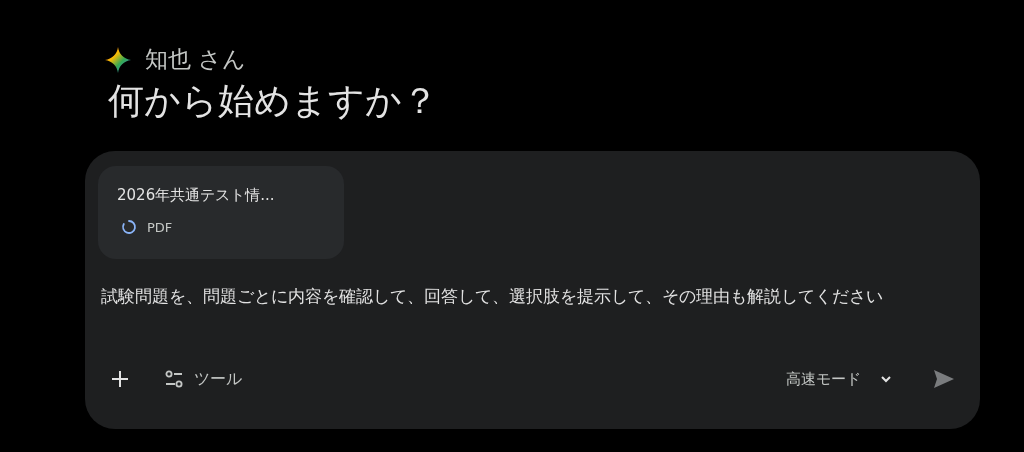  I want to click on add-button, so click(120, 379).